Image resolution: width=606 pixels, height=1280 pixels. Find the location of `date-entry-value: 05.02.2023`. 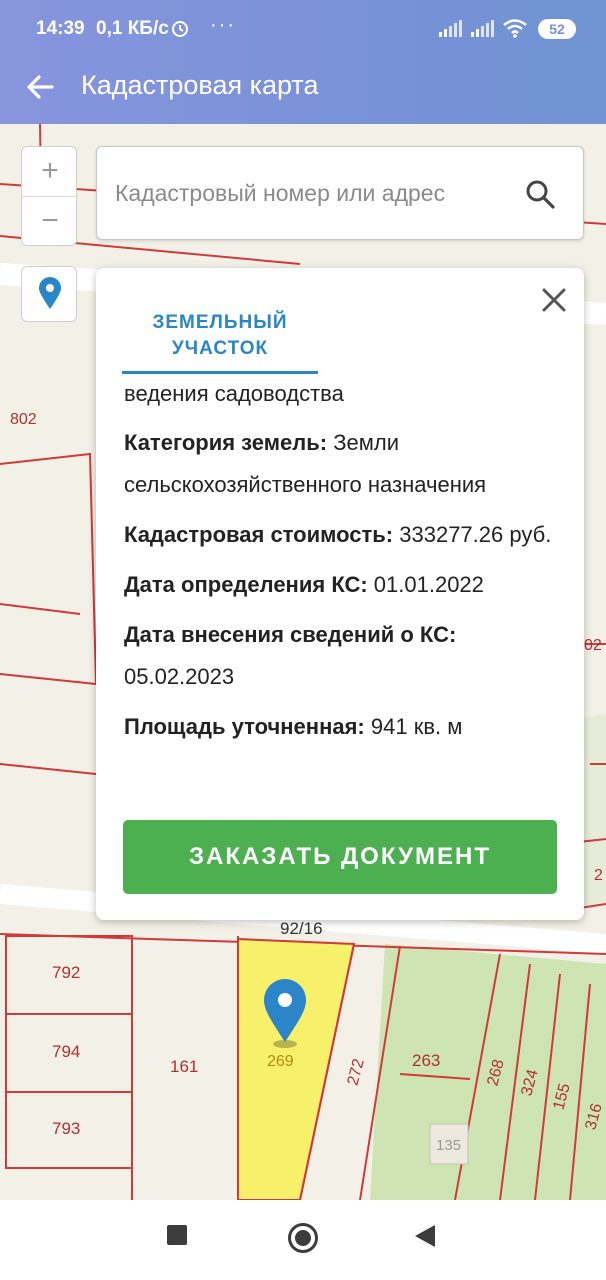

date-entry-value: 05.02.2023 is located at coordinates (179, 676).